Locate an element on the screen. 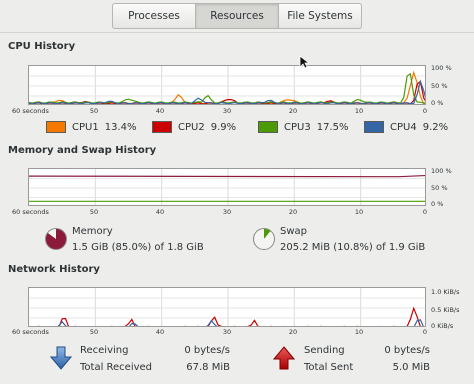 This screenshot has height=384, width=474. cpu4-name: CPU4 is located at coordinates (403, 127).